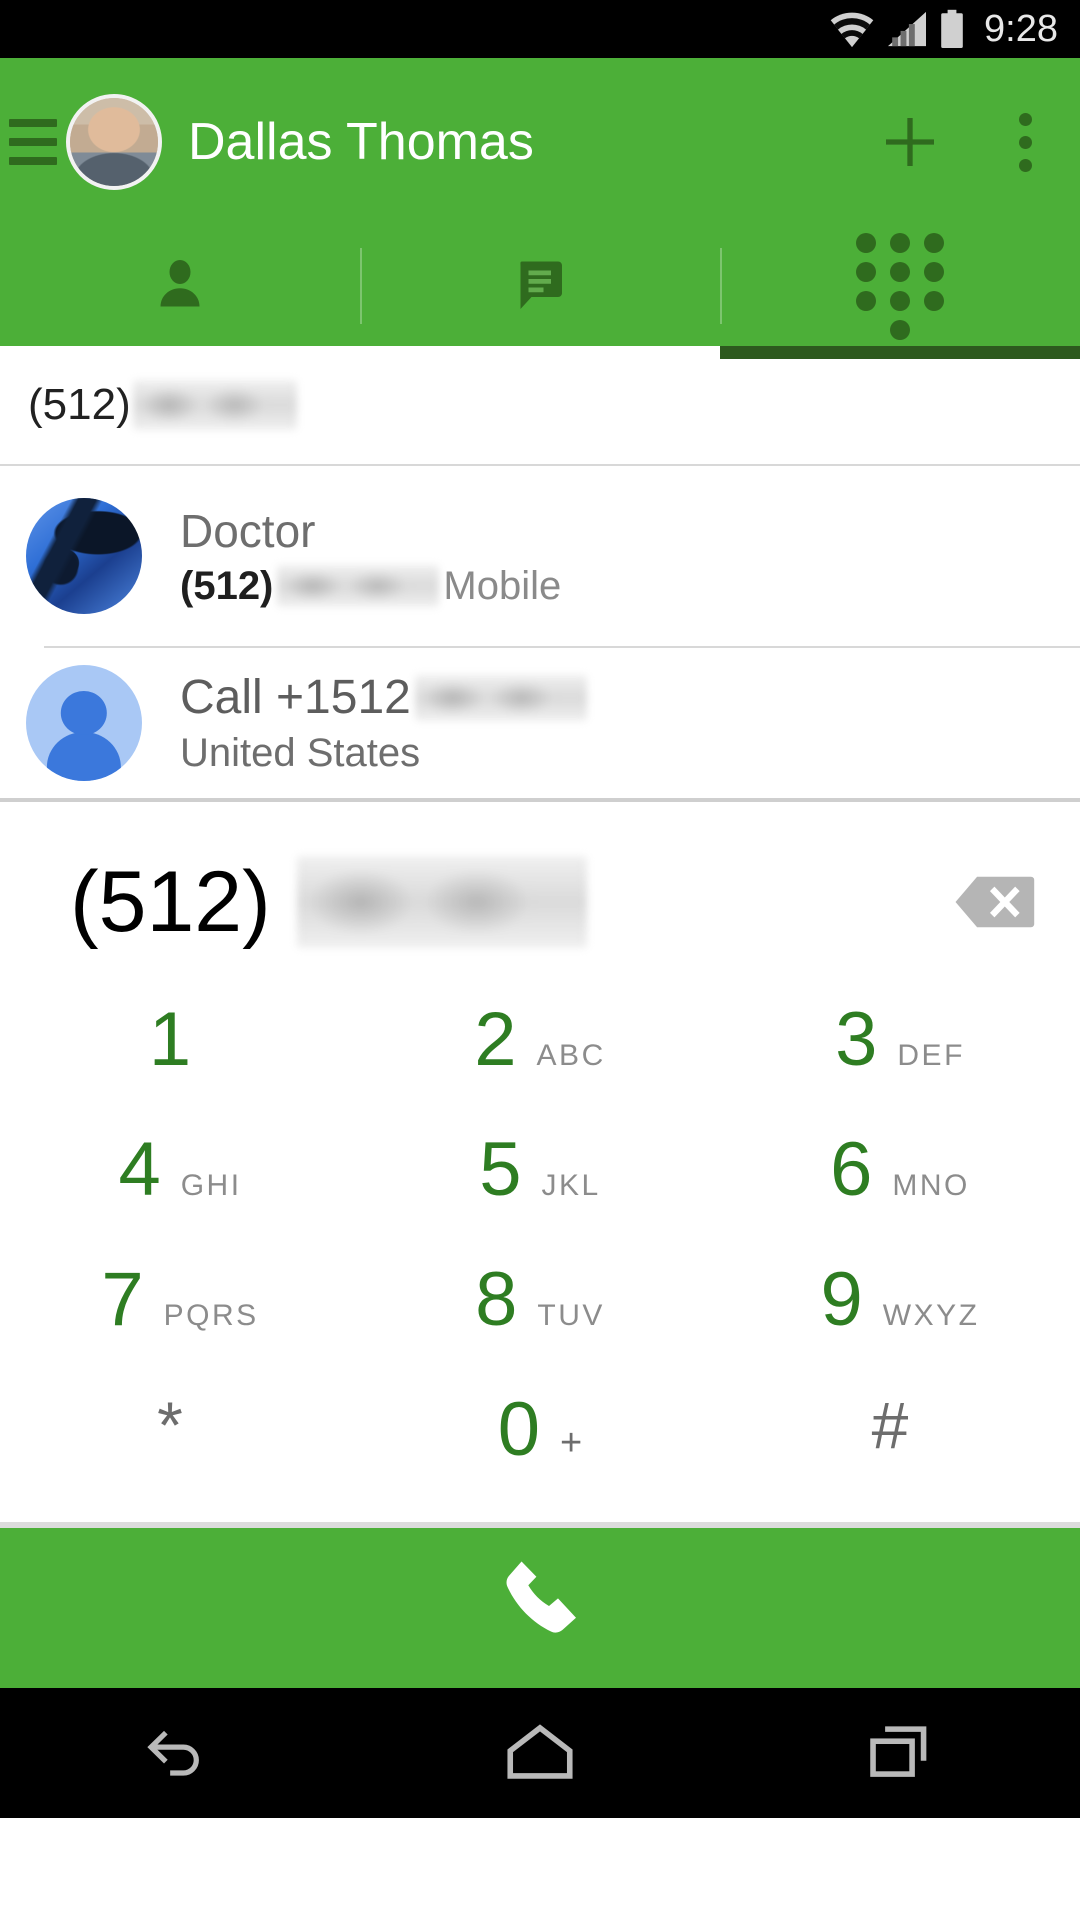 The width and height of the screenshot is (1080, 1920). I want to click on status-bar-clock: 9:28, so click(1021, 28).